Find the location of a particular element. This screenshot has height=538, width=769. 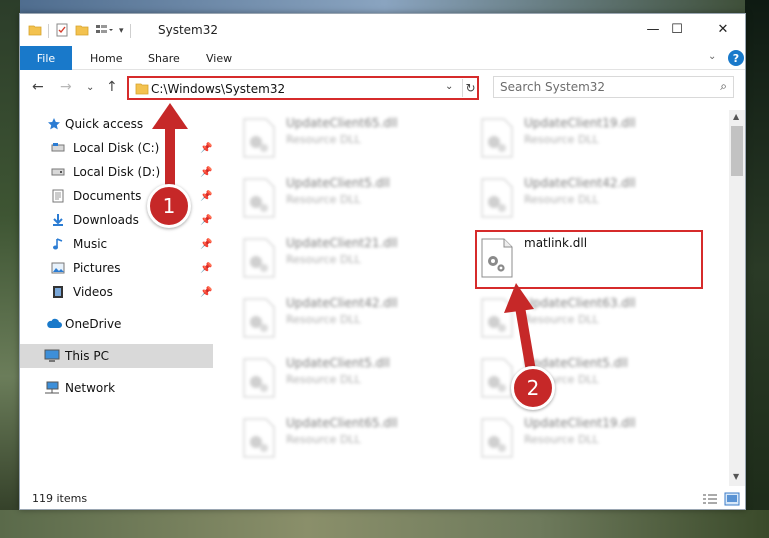

file-name: UpdateClient5.dll is located at coordinates (338, 363).